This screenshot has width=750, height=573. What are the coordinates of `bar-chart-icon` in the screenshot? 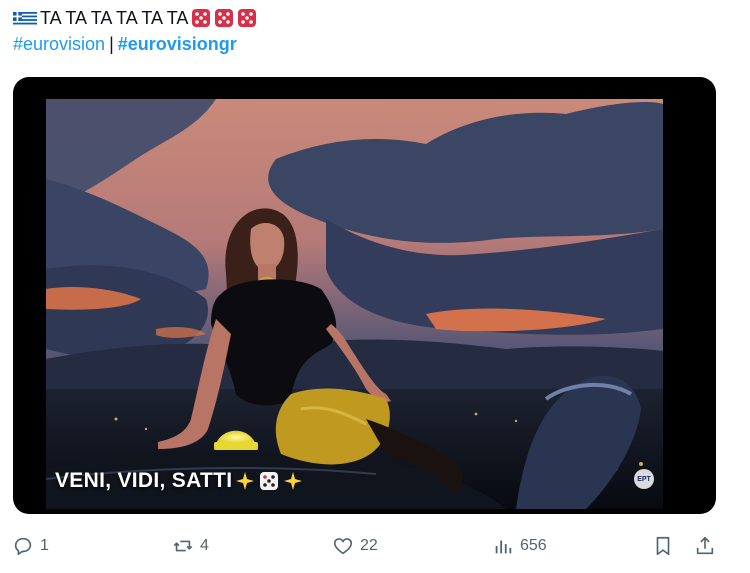 It's located at (503, 547).